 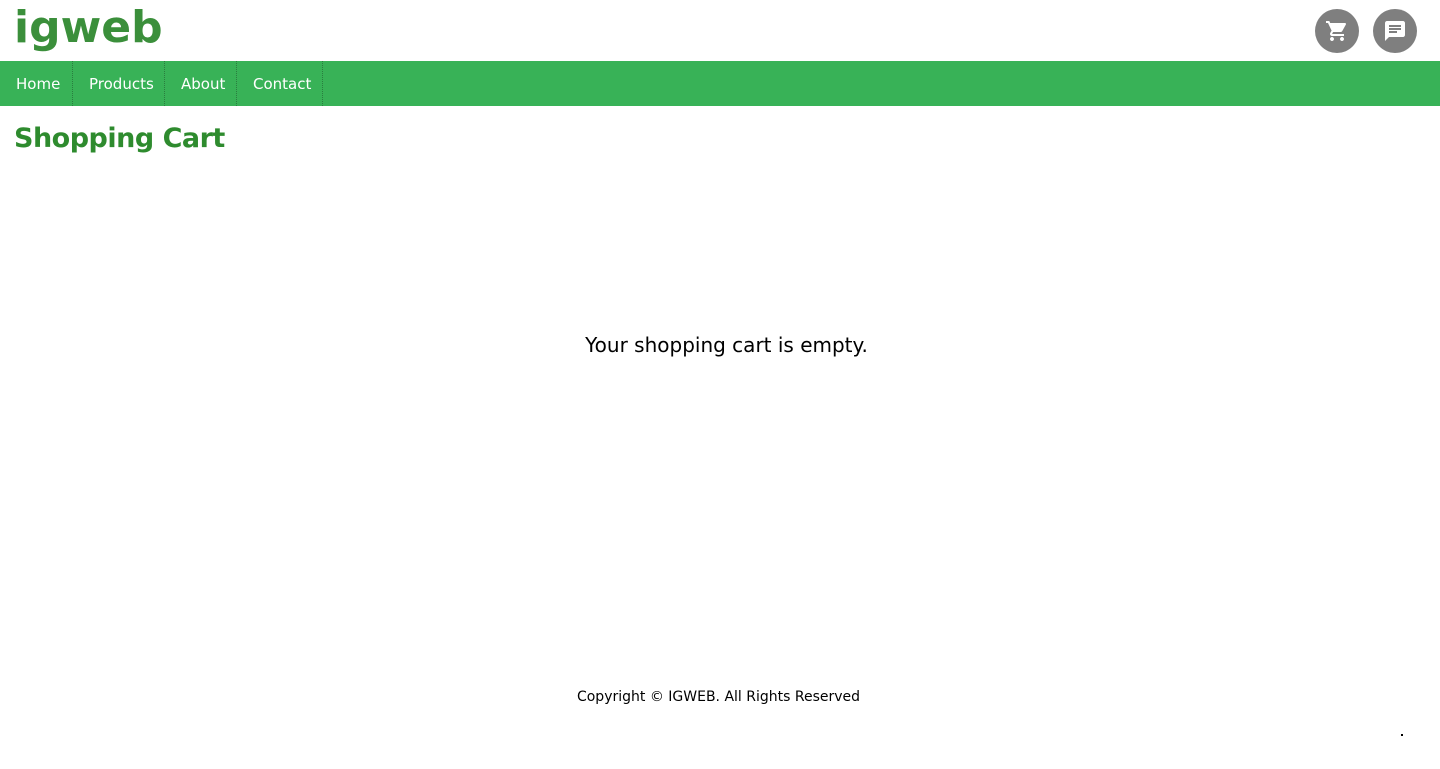 I want to click on nav-item-products: Products, so click(x=119, y=83).